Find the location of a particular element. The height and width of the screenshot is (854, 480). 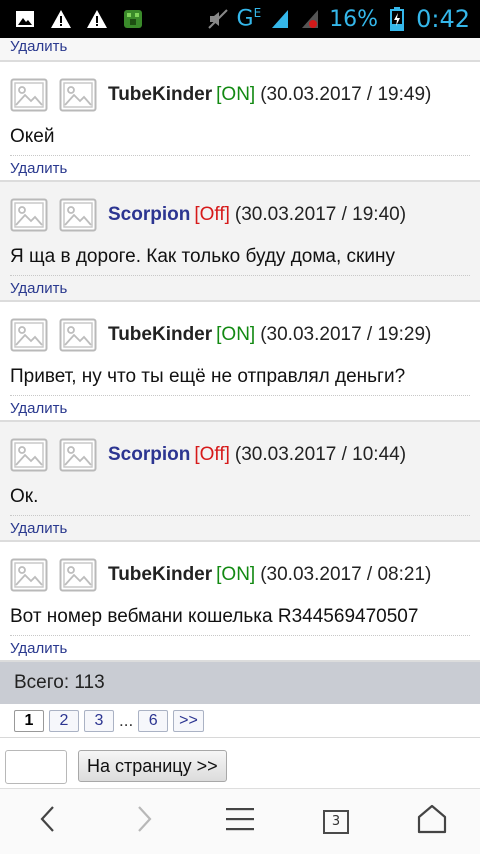

system-indicators: GE 16% 0:42 is located at coordinates (343, 19).